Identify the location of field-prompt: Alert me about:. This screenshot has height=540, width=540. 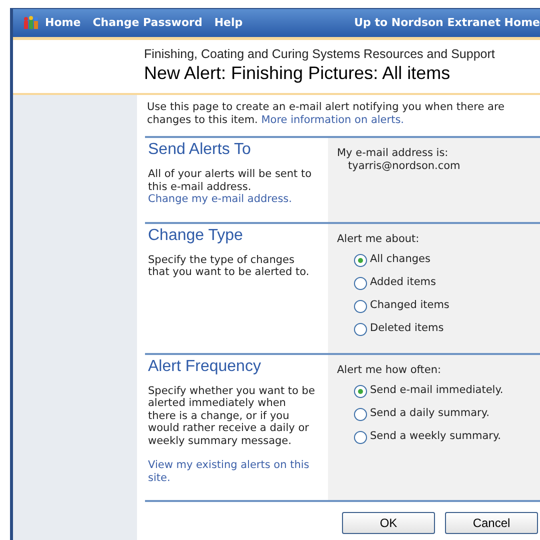
(378, 239).